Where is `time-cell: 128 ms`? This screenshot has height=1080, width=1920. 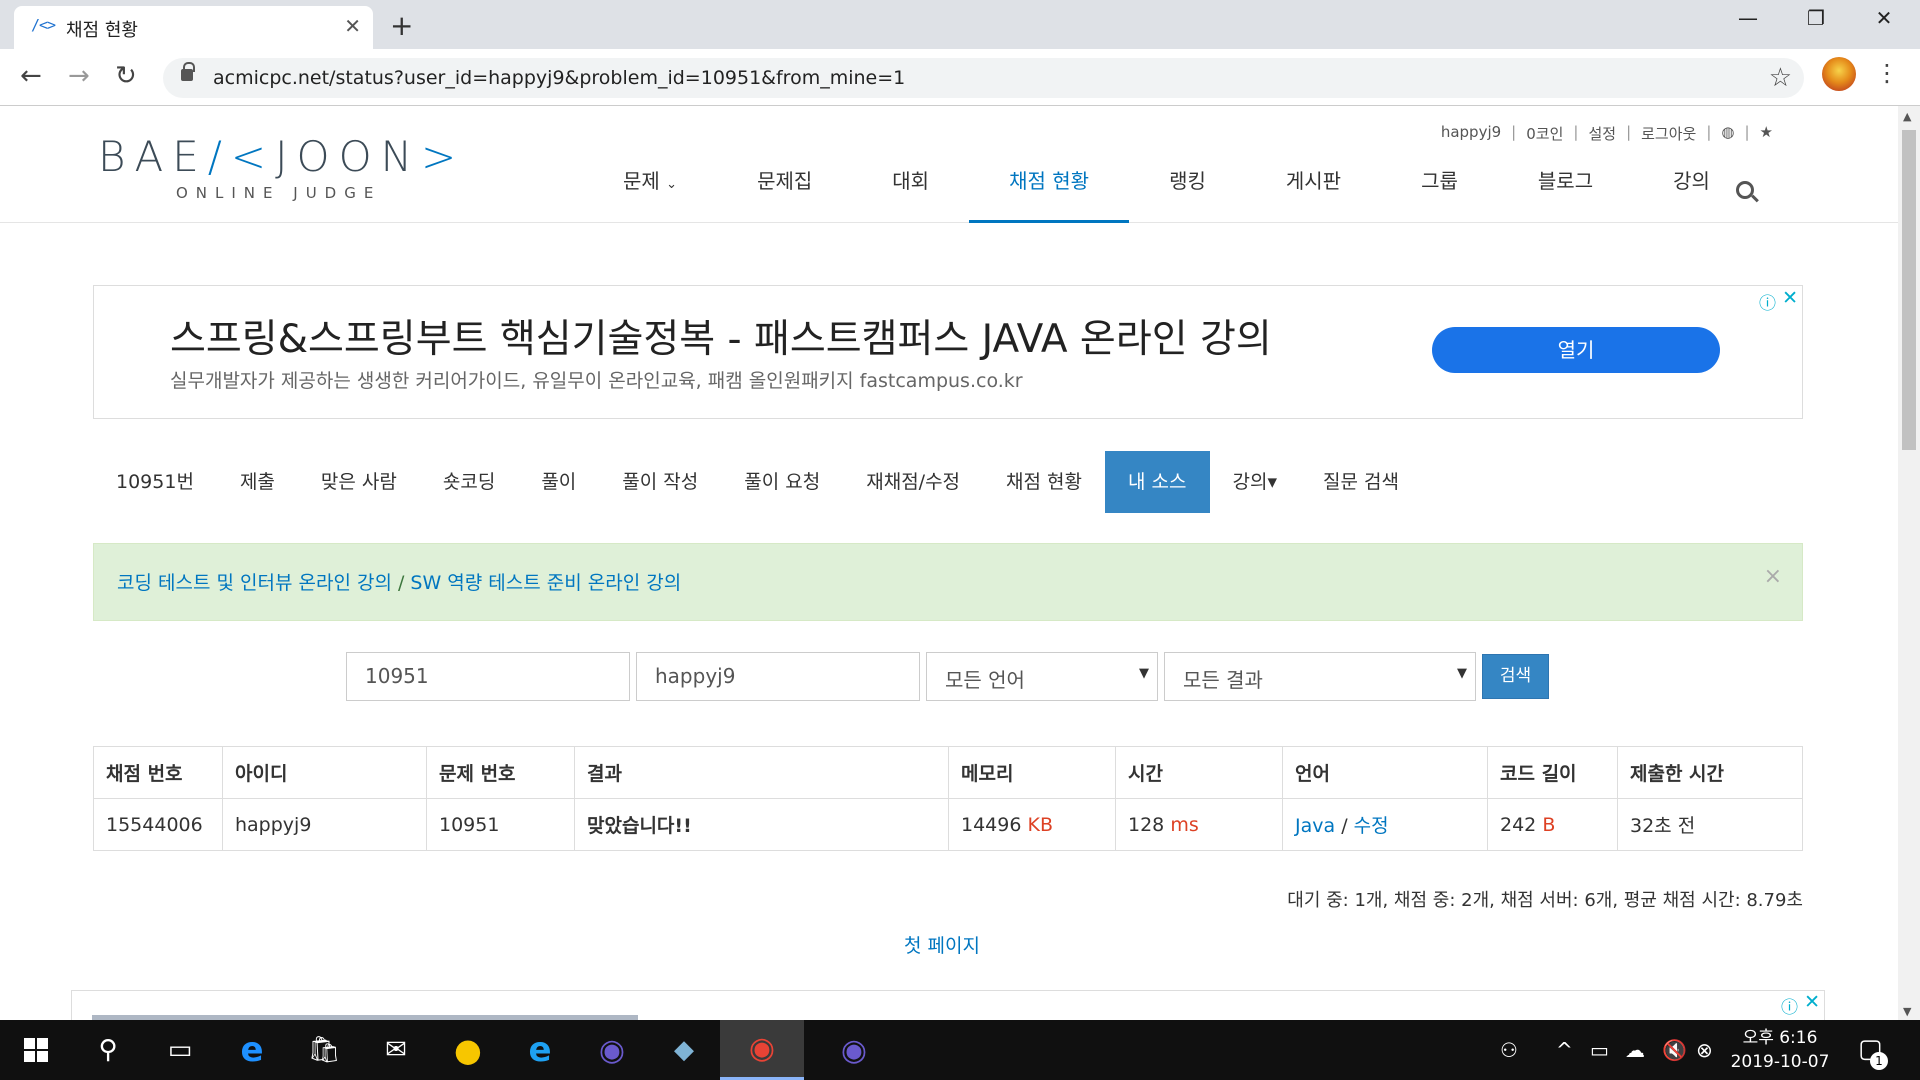 time-cell: 128 ms is located at coordinates (1199, 824).